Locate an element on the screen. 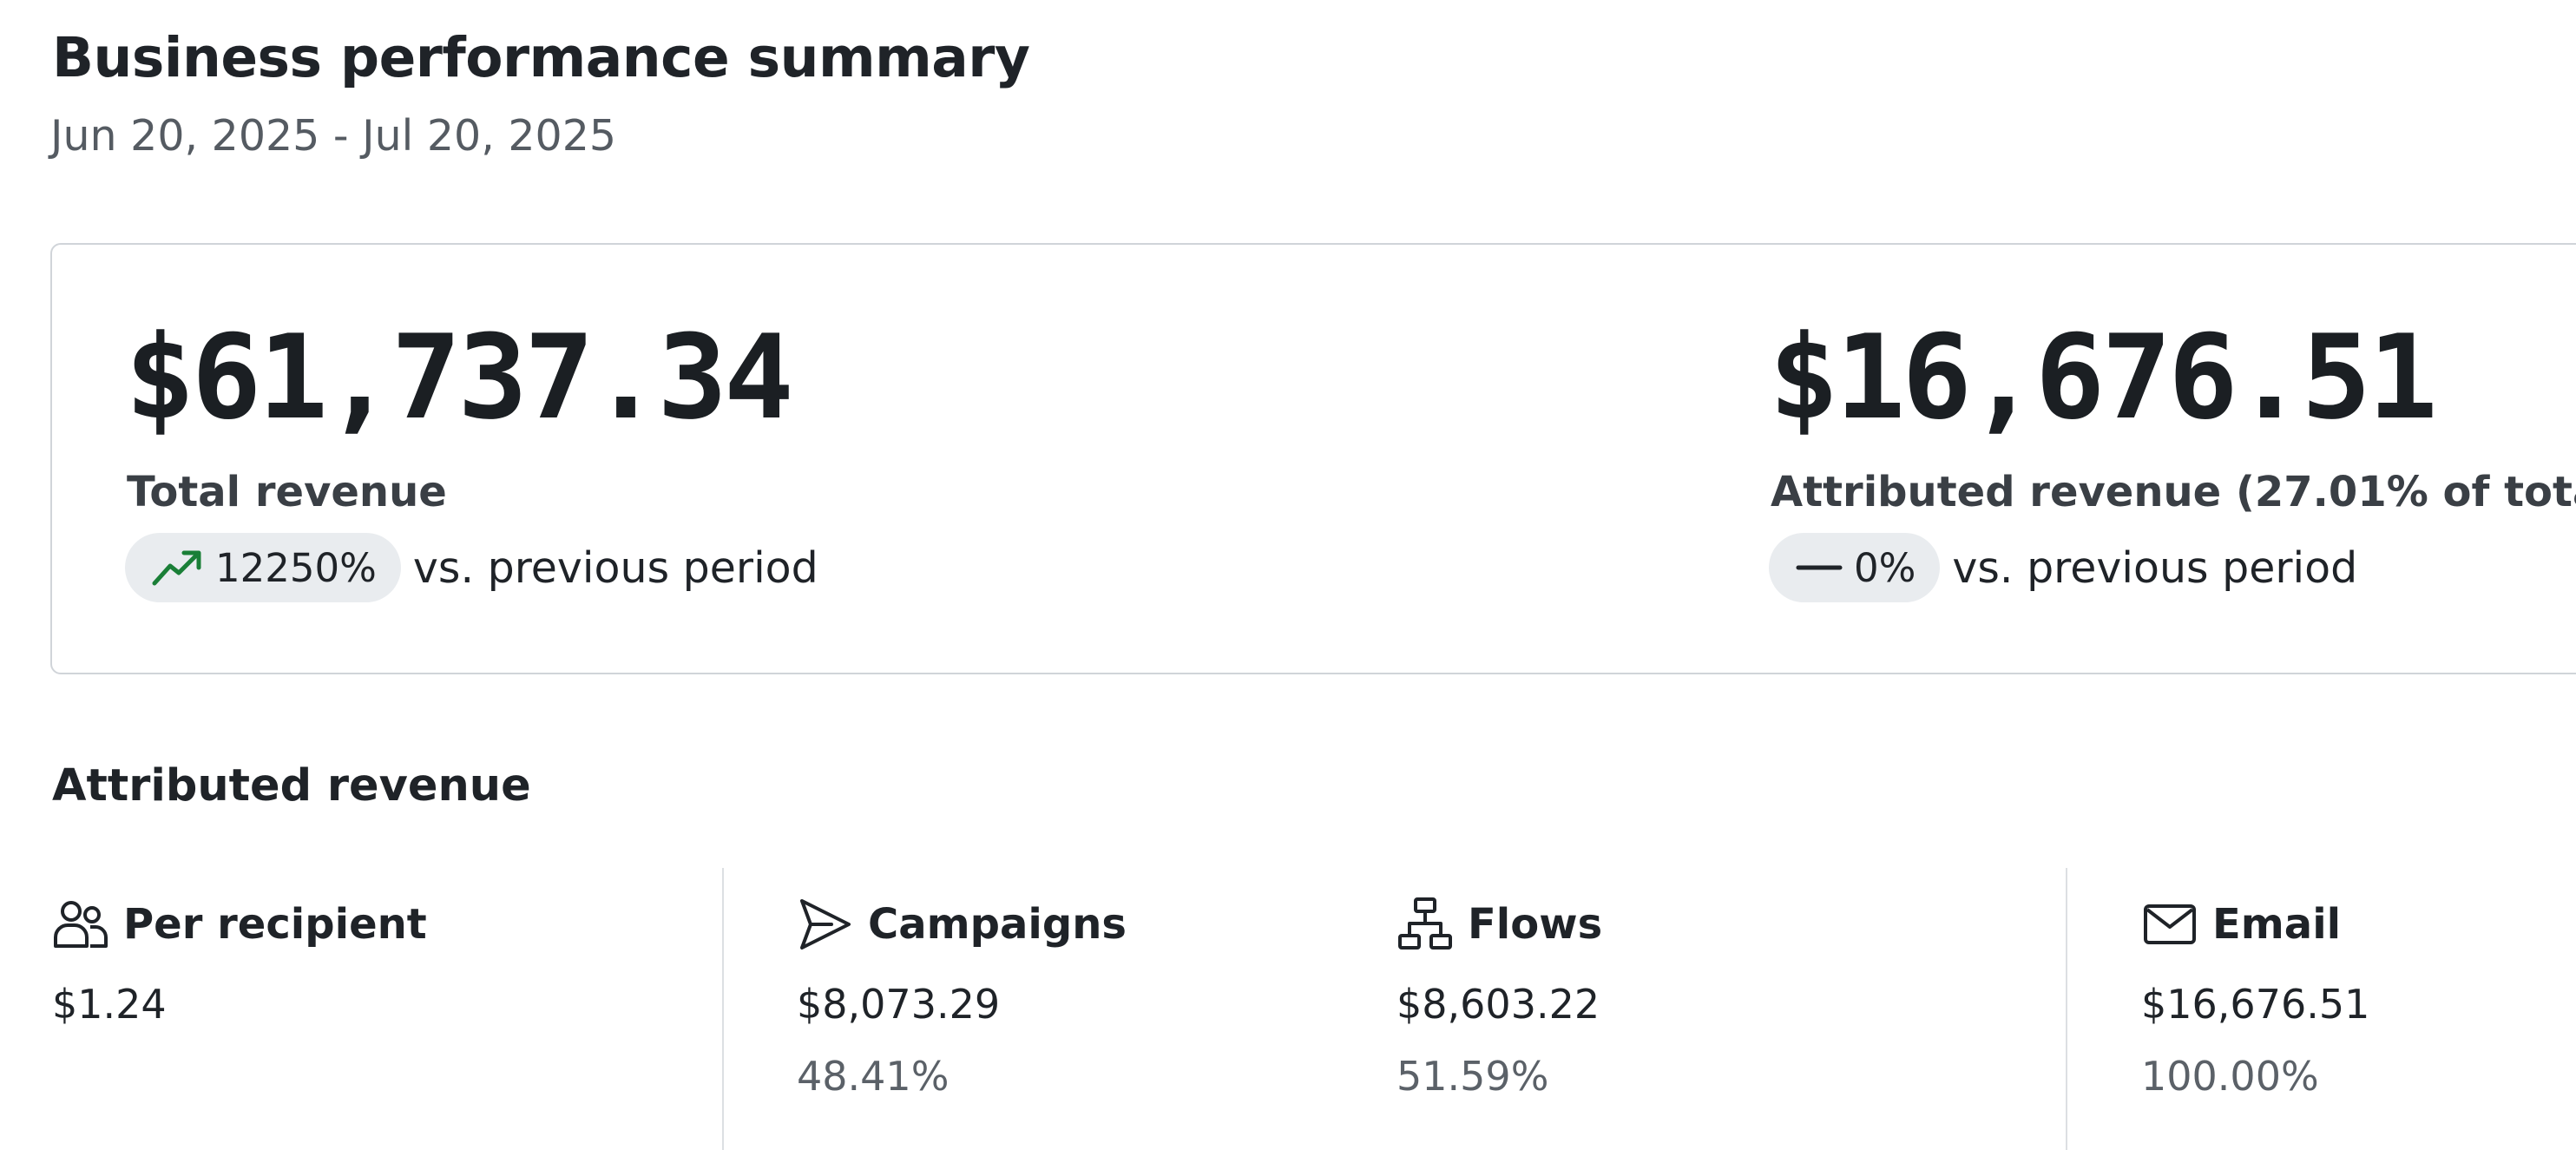 This screenshot has width=2576, height=1150. total-revenue-change-row: 12250% vs. previous period is located at coordinates (471, 567).